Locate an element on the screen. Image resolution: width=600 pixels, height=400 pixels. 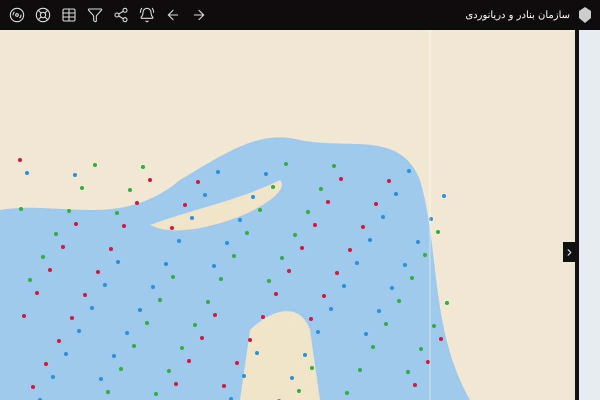
disc-icon is located at coordinates (17, 15).